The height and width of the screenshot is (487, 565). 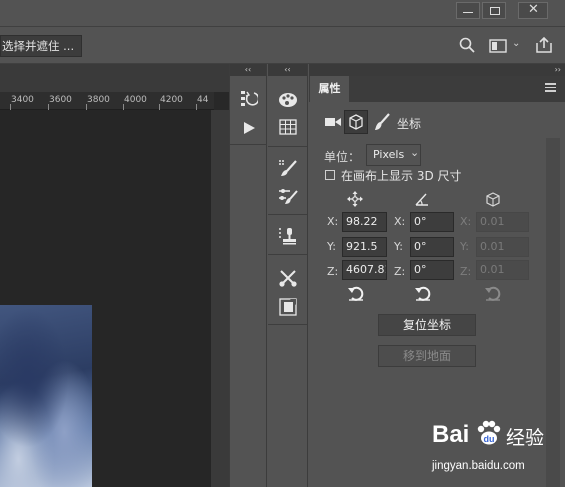 What do you see at coordinates (329, 89) in the screenshot?
I see `tab-properties: 属性` at bounding box center [329, 89].